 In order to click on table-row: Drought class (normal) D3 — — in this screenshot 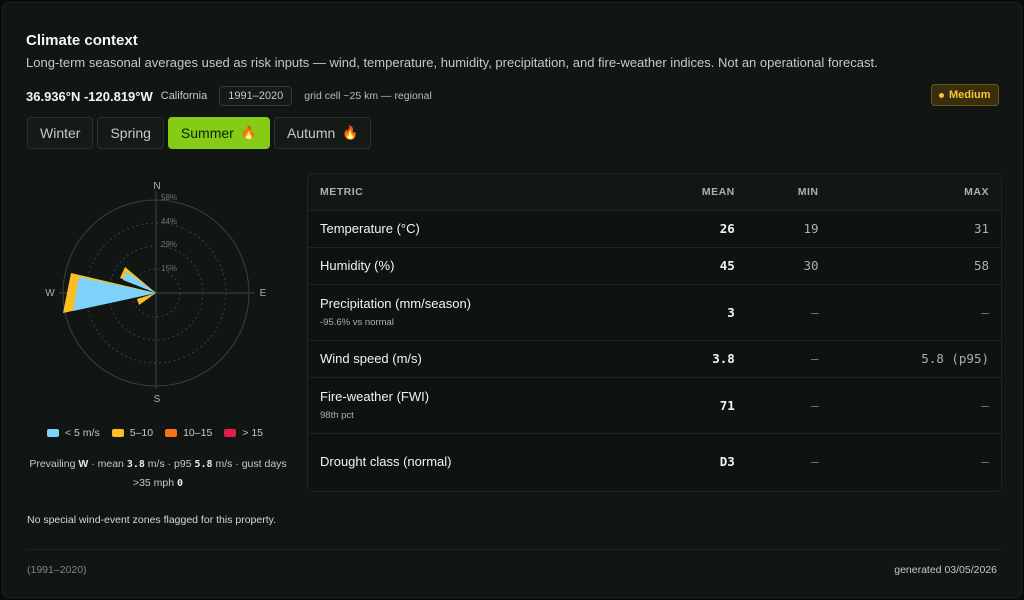, I will do `click(654, 460)`.